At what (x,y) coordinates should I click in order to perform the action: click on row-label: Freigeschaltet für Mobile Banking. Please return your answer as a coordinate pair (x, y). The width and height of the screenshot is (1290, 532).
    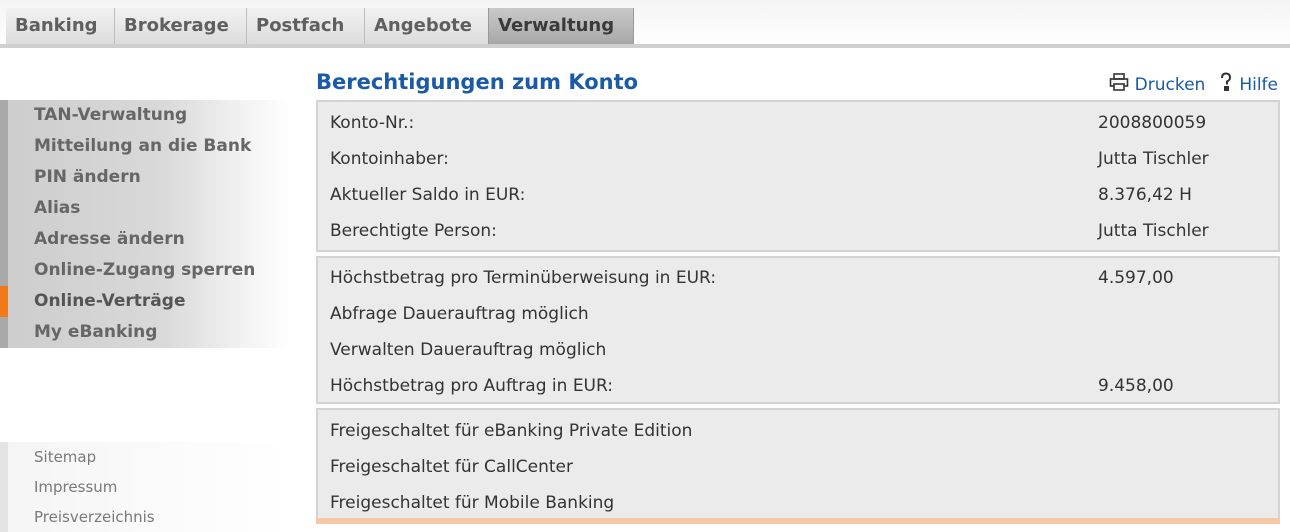
    Looking at the image, I should click on (472, 503).